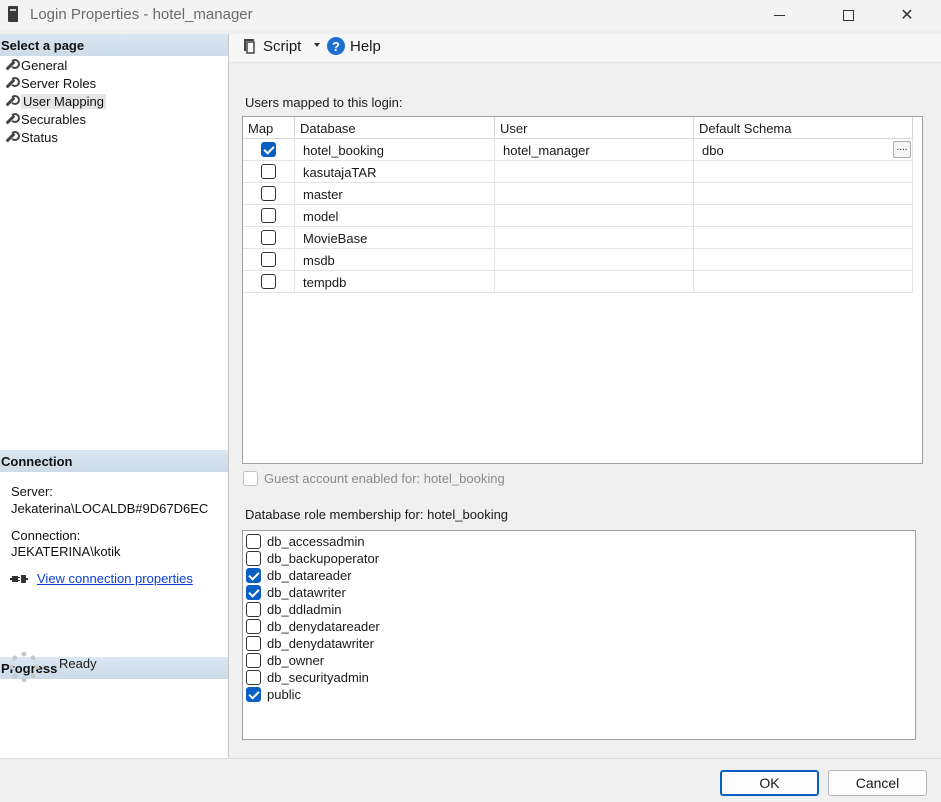 This screenshot has width=941, height=802. Describe the element at coordinates (848, 15) in the screenshot. I see `maximize-button` at that location.